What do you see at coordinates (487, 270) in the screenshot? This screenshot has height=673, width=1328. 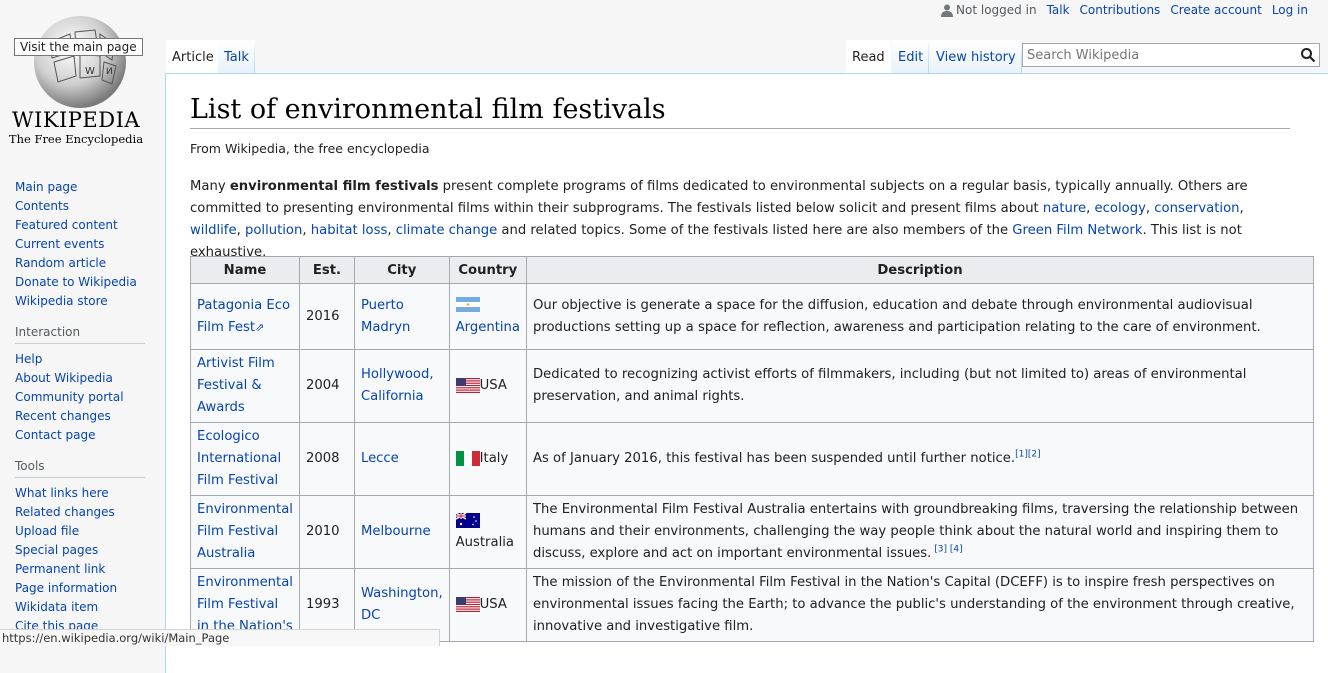 I see `col-country: Country` at bounding box center [487, 270].